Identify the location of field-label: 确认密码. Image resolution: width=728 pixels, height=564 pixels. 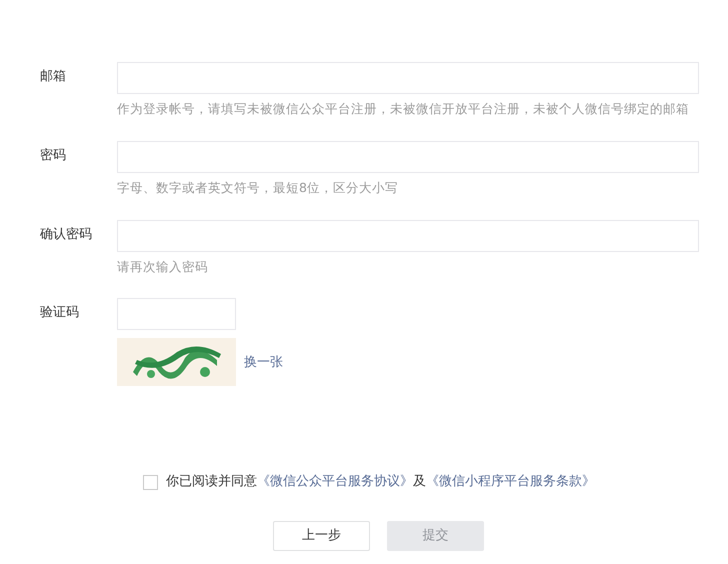
(66, 235).